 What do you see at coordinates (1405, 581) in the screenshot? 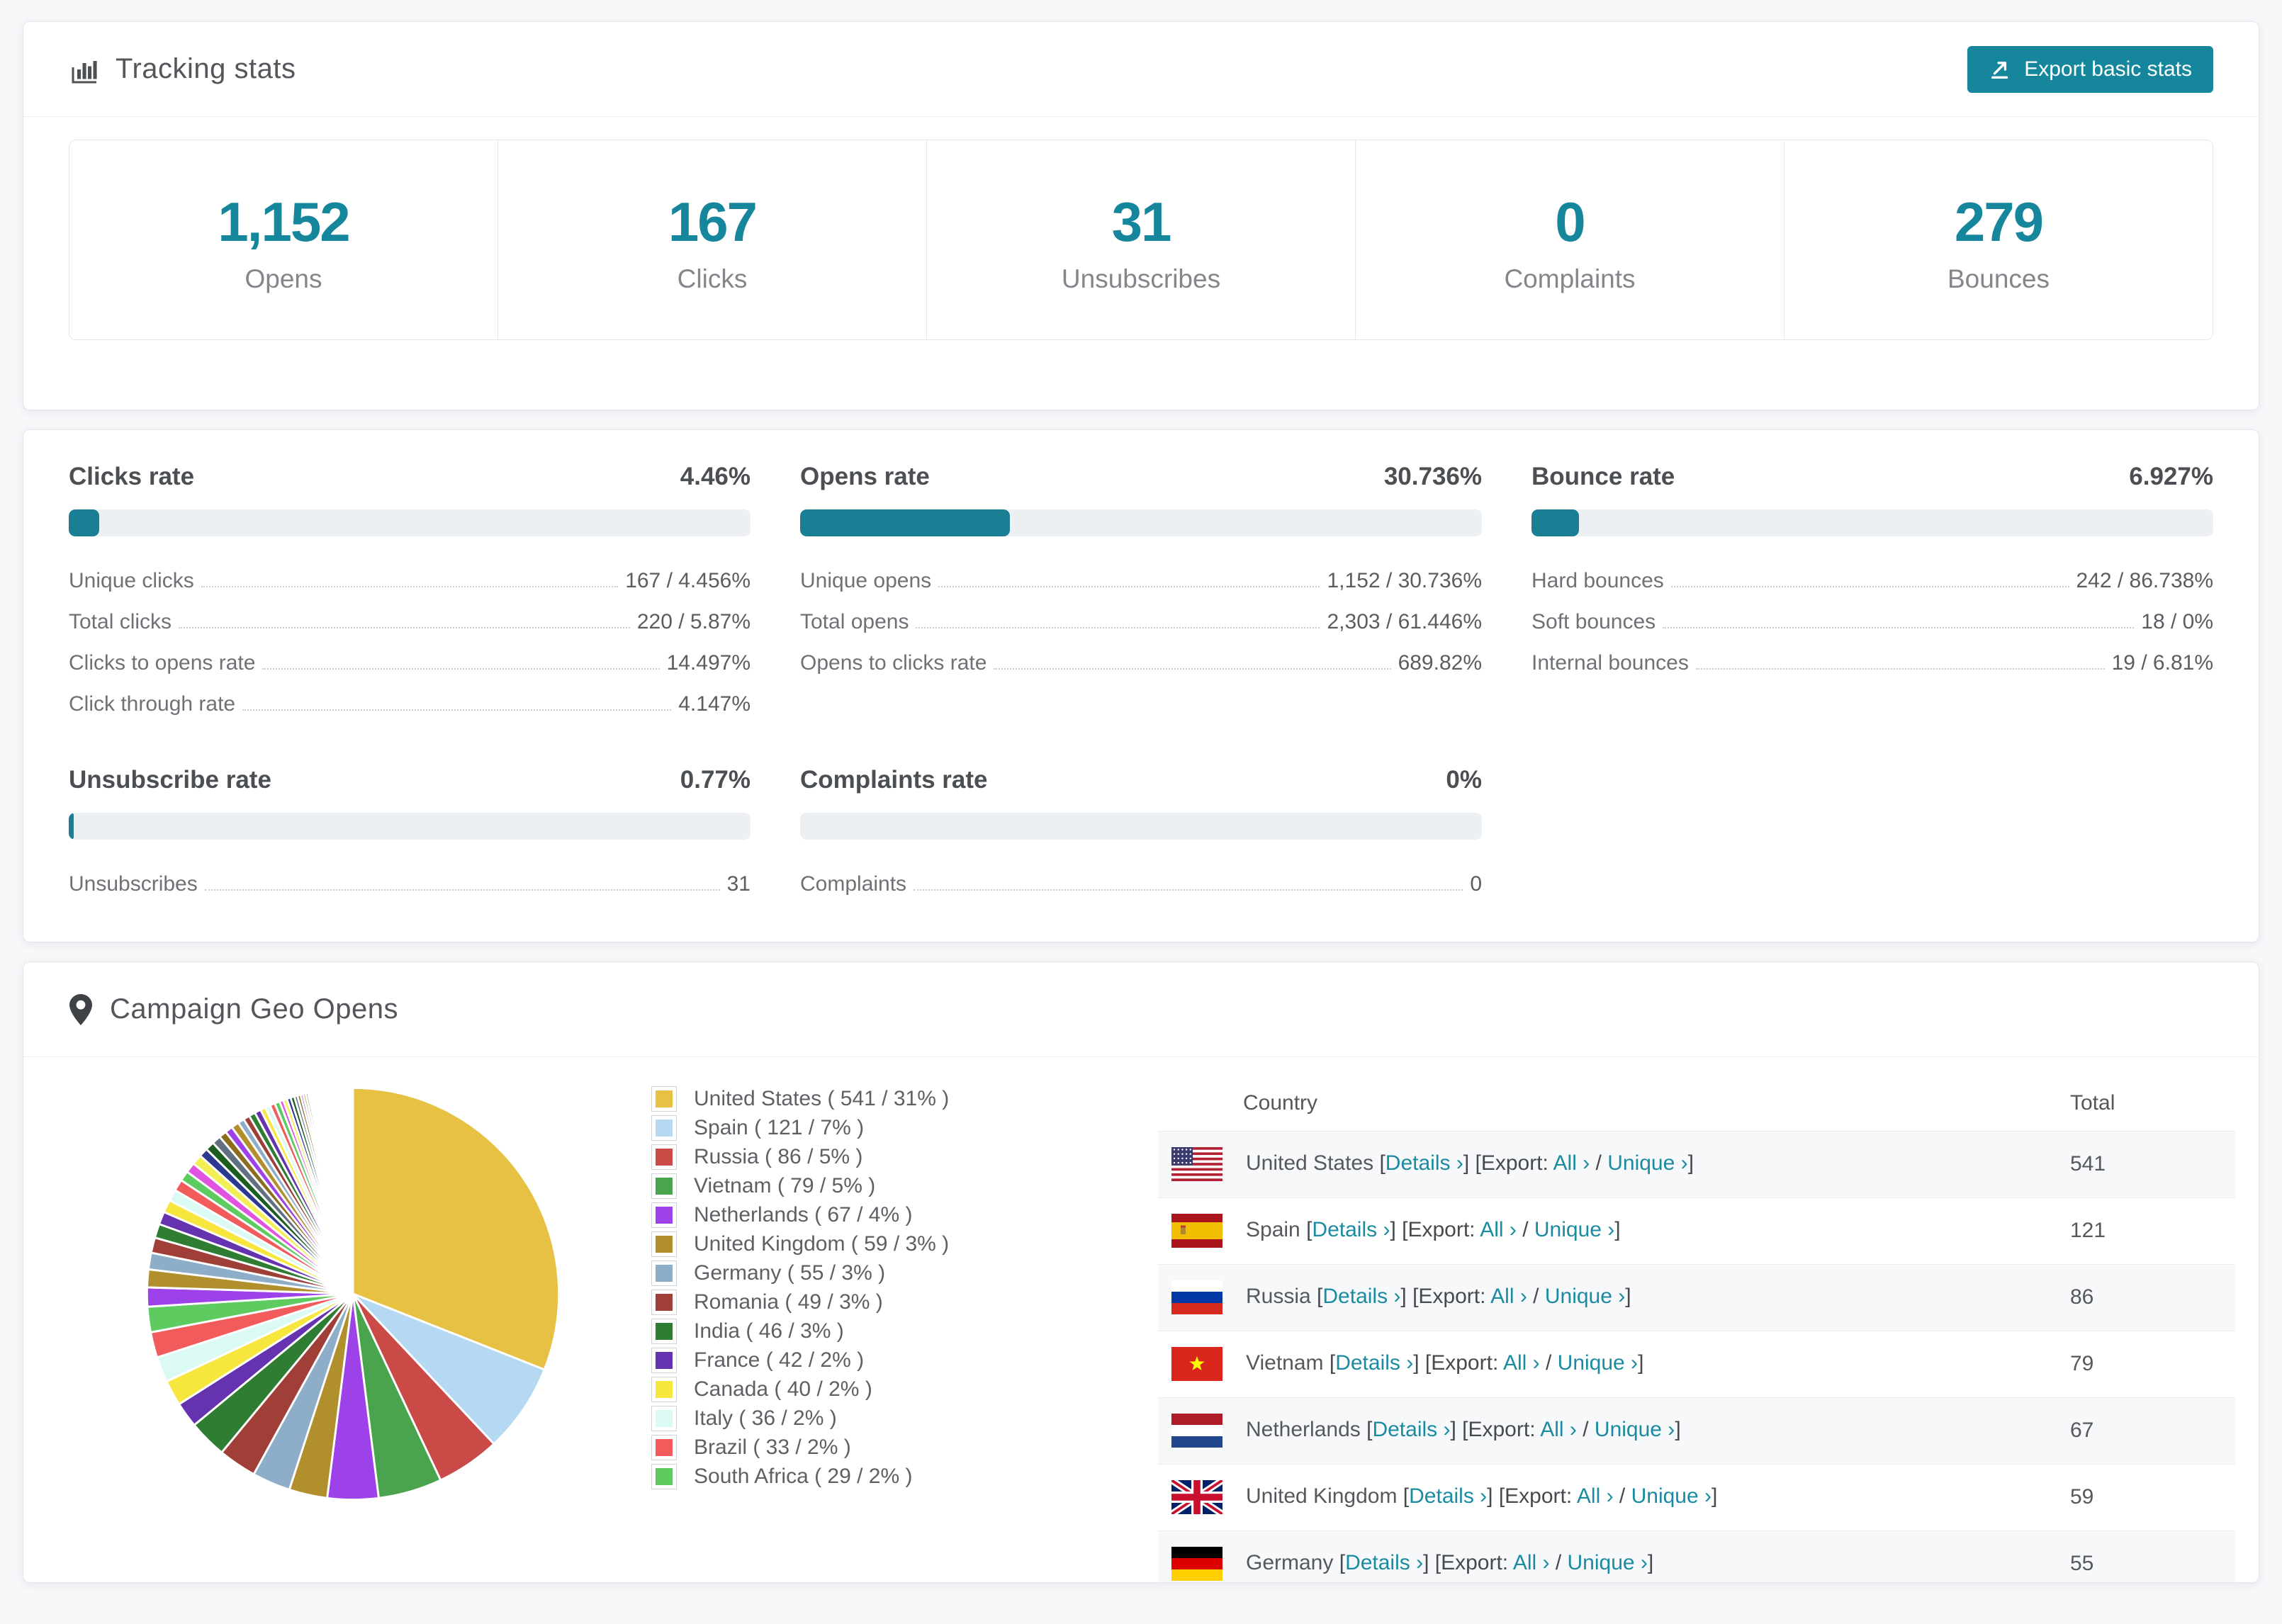
I see `stat-row-value: 1,152 / 30.736%` at bounding box center [1405, 581].